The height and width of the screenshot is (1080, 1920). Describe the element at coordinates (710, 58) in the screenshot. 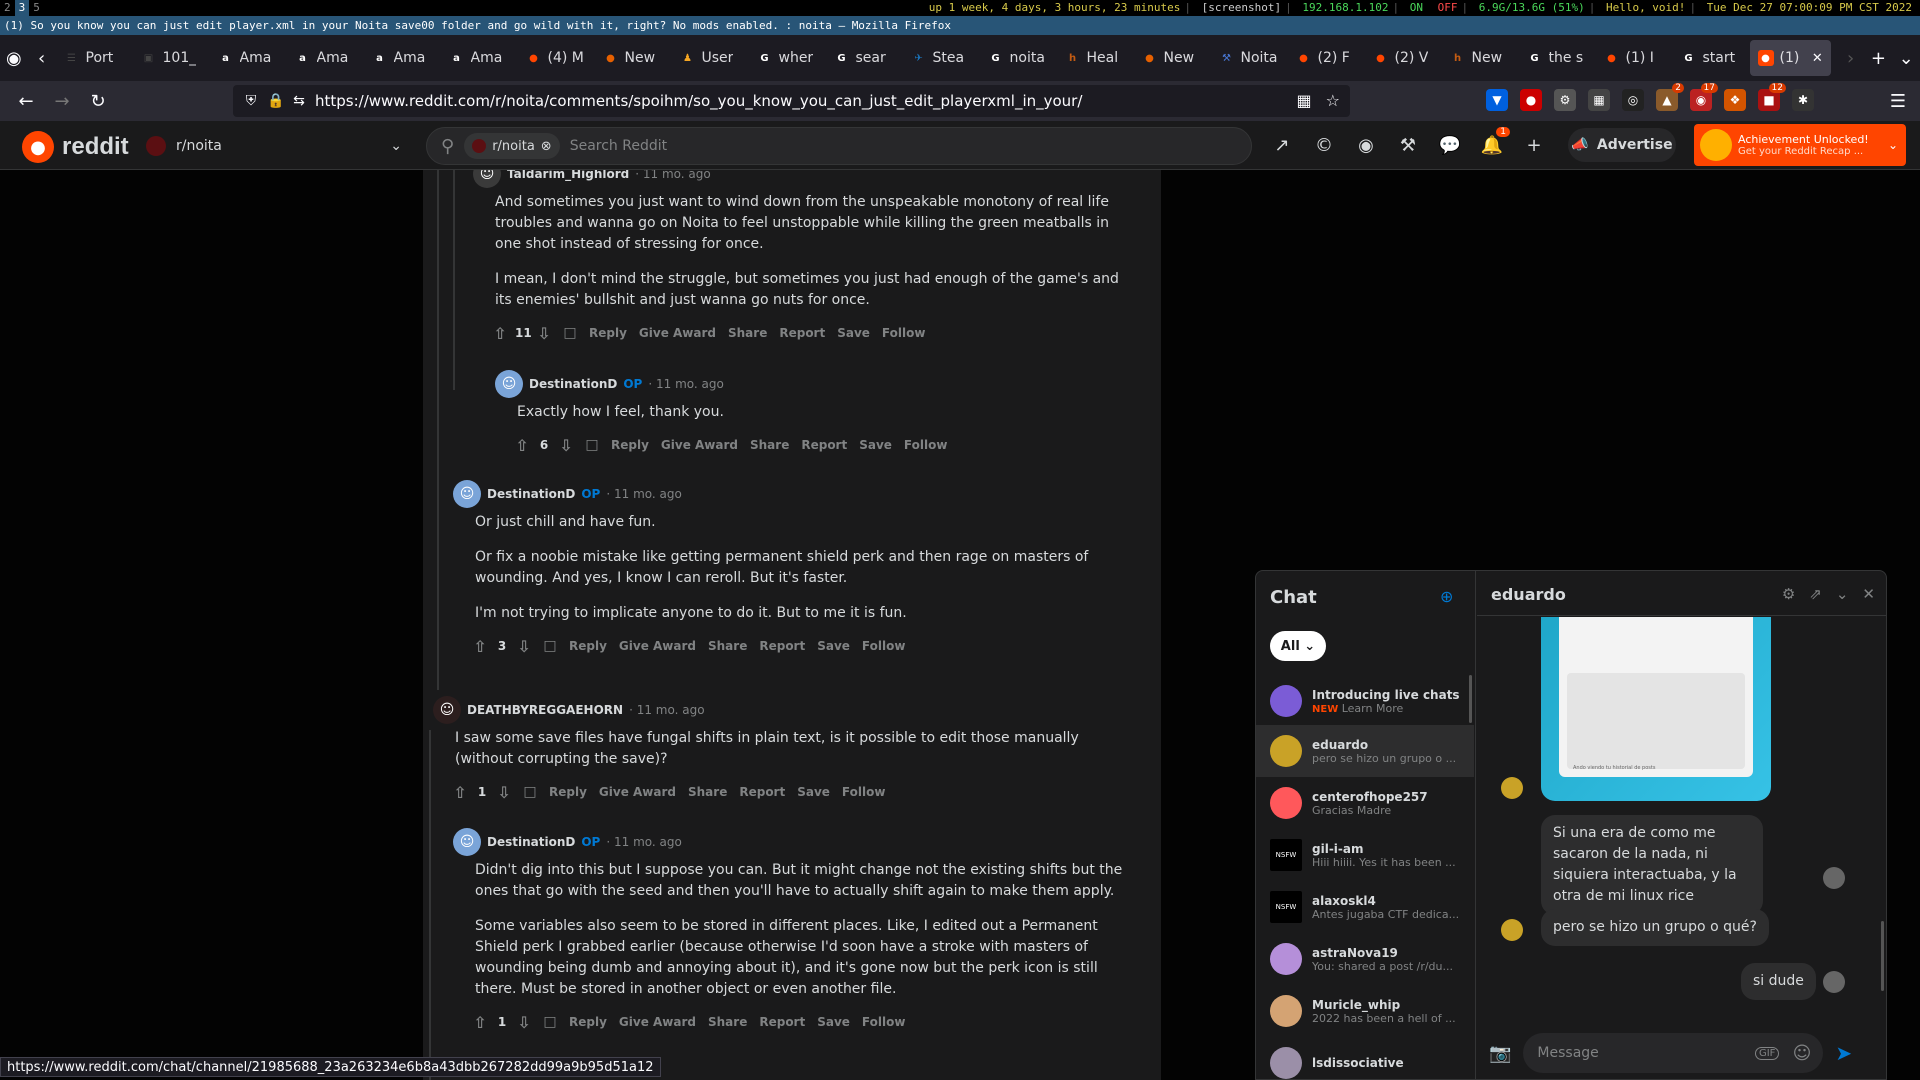

I see `tab: ♟ User` at that location.